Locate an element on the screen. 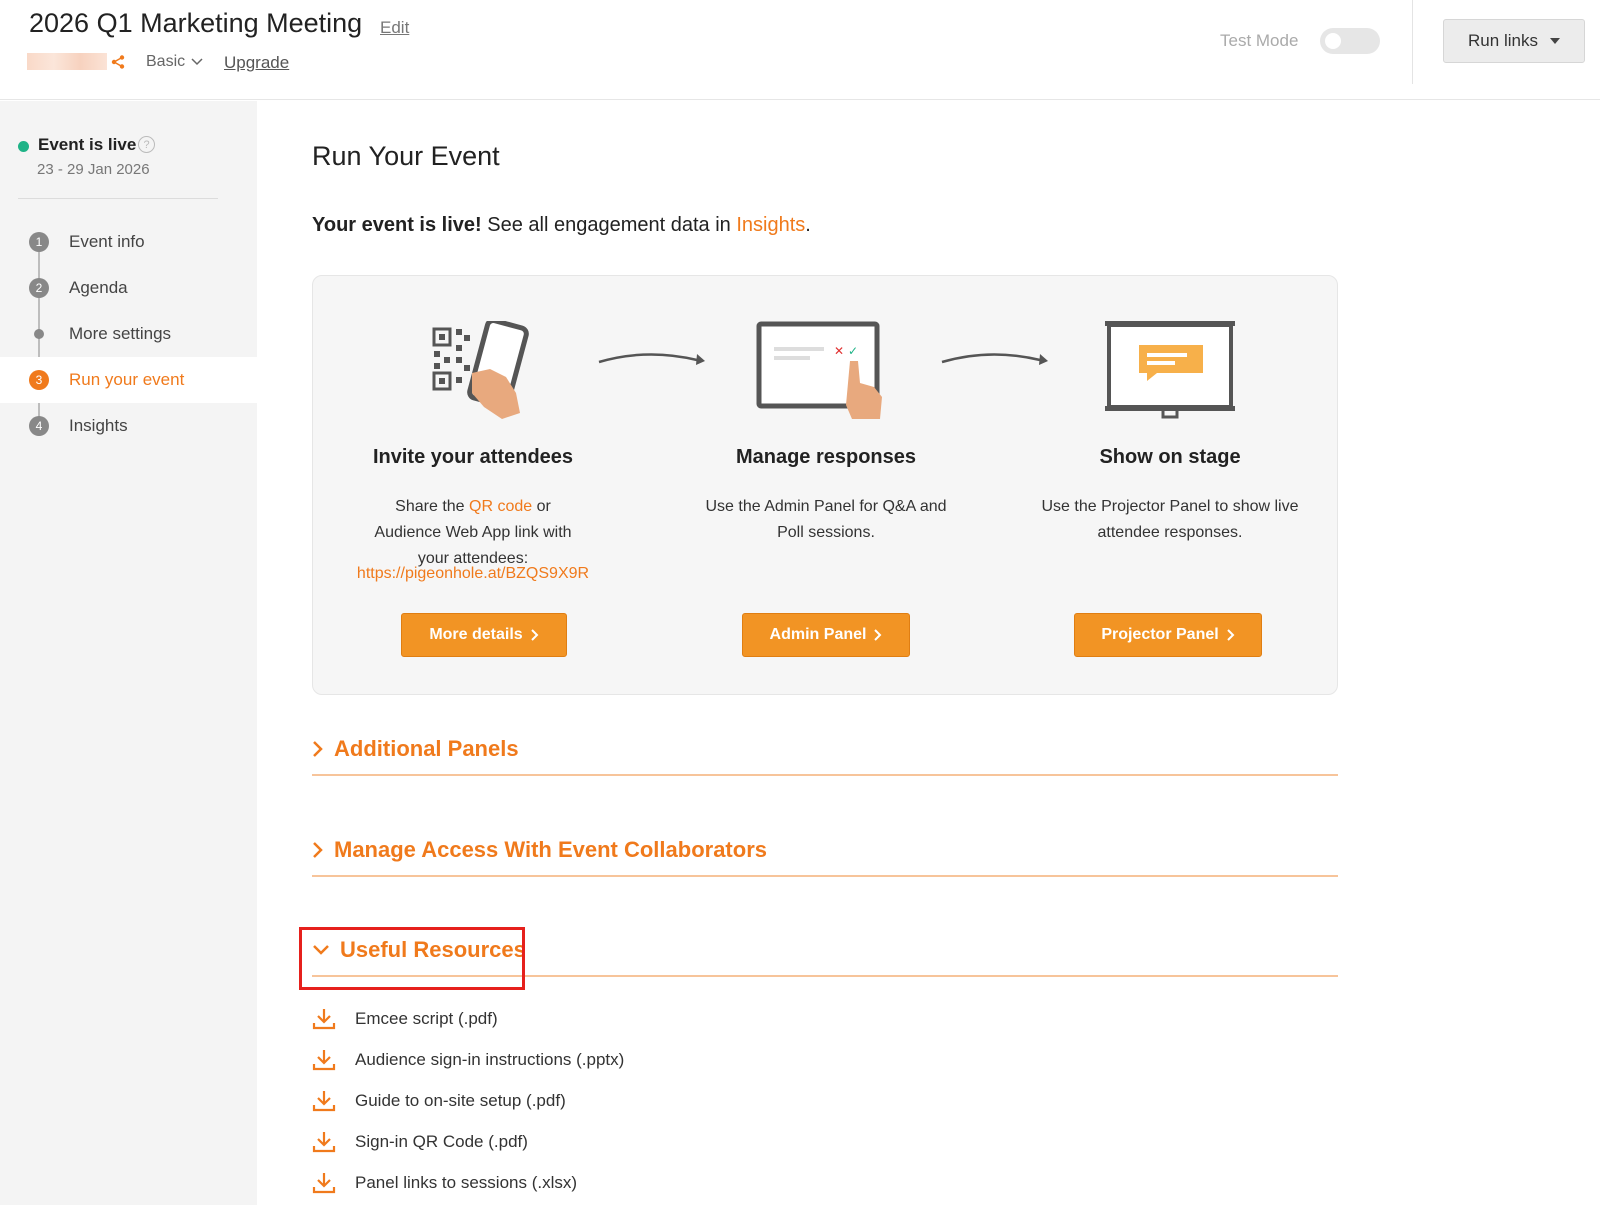  sidebar-item-label: Run your event is located at coordinates (127, 379).